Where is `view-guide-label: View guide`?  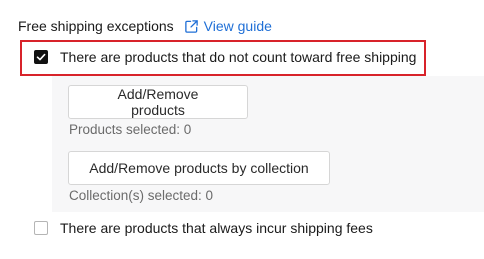
view-guide-label: View guide is located at coordinates (237, 26).